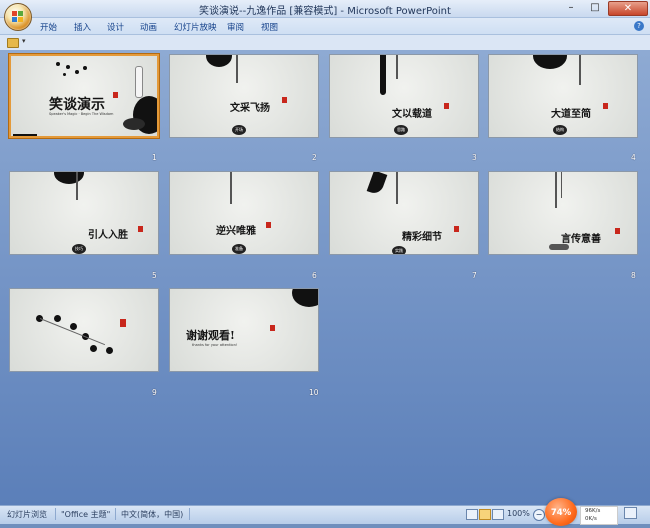 The image size is (650, 528). I want to click on slide-thumbnail-8: 言传意善, so click(563, 213).